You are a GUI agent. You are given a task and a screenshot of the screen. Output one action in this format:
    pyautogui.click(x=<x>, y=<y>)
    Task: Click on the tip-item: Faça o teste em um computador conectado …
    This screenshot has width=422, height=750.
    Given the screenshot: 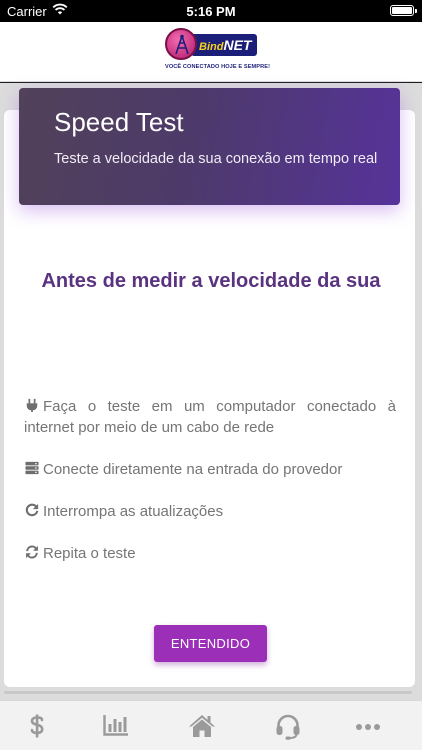 What is the action you would take?
    pyautogui.click(x=210, y=417)
    